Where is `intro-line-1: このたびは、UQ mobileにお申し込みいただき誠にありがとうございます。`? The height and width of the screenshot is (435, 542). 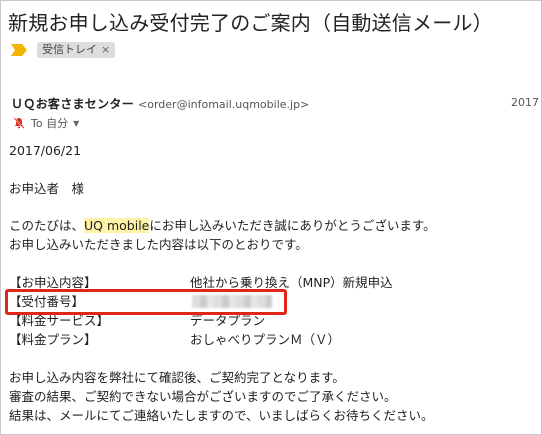
intro-line-1: このたびは、UQ mobileにお申し込みいただき誠にありがとうございます。 is located at coordinates (222, 225).